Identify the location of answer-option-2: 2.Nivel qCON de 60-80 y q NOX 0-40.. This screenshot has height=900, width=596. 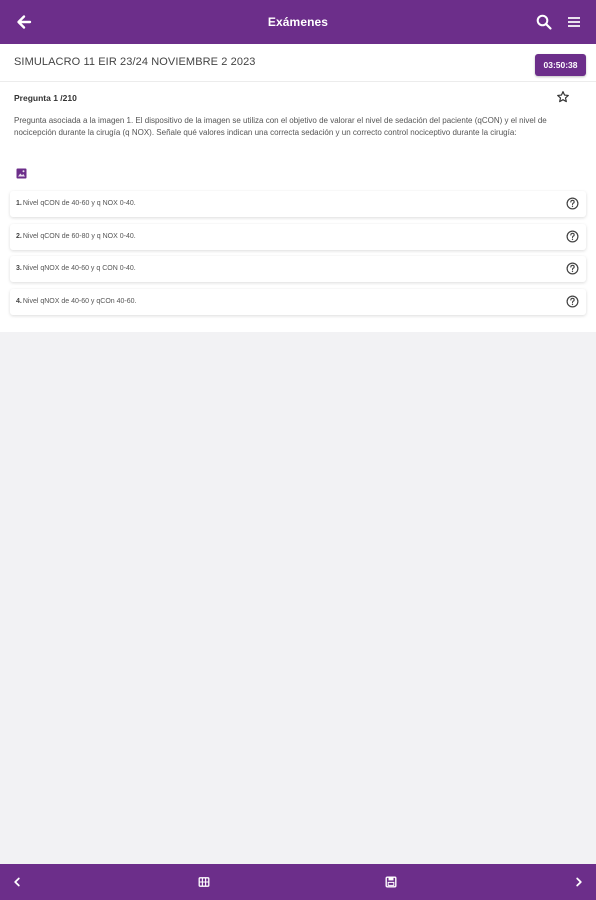
(298, 237).